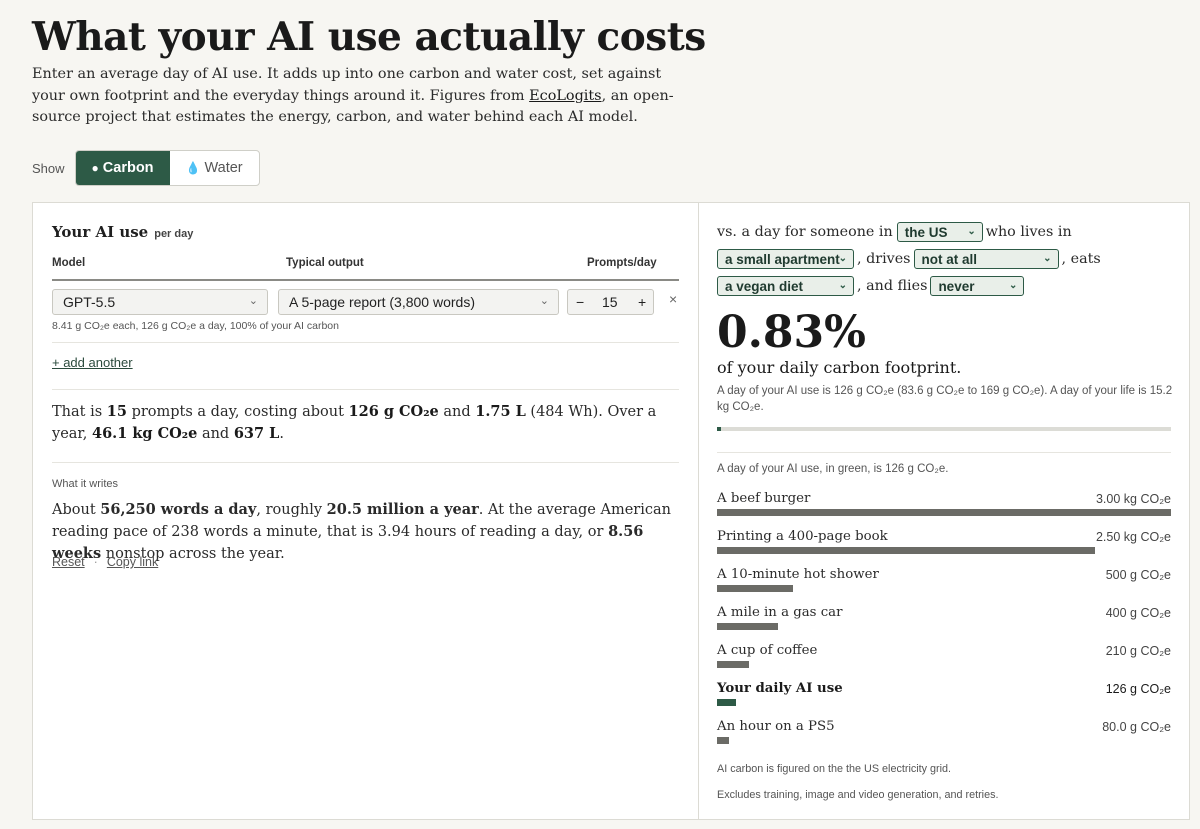 This screenshot has height=829, width=1200. What do you see at coordinates (69, 263) in the screenshot?
I see `model-column-header: Model` at bounding box center [69, 263].